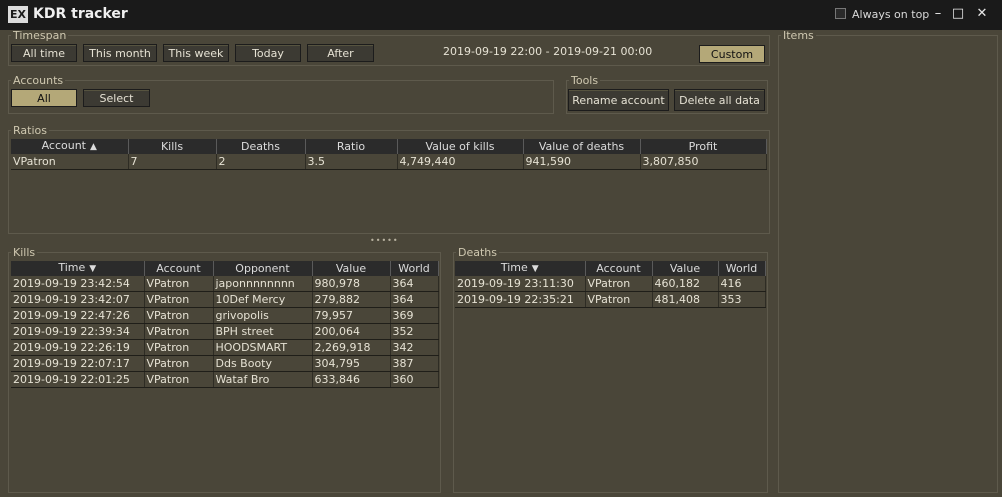 This screenshot has height=497, width=1002. I want to click on this-week-button: This week, so click(196, 53).